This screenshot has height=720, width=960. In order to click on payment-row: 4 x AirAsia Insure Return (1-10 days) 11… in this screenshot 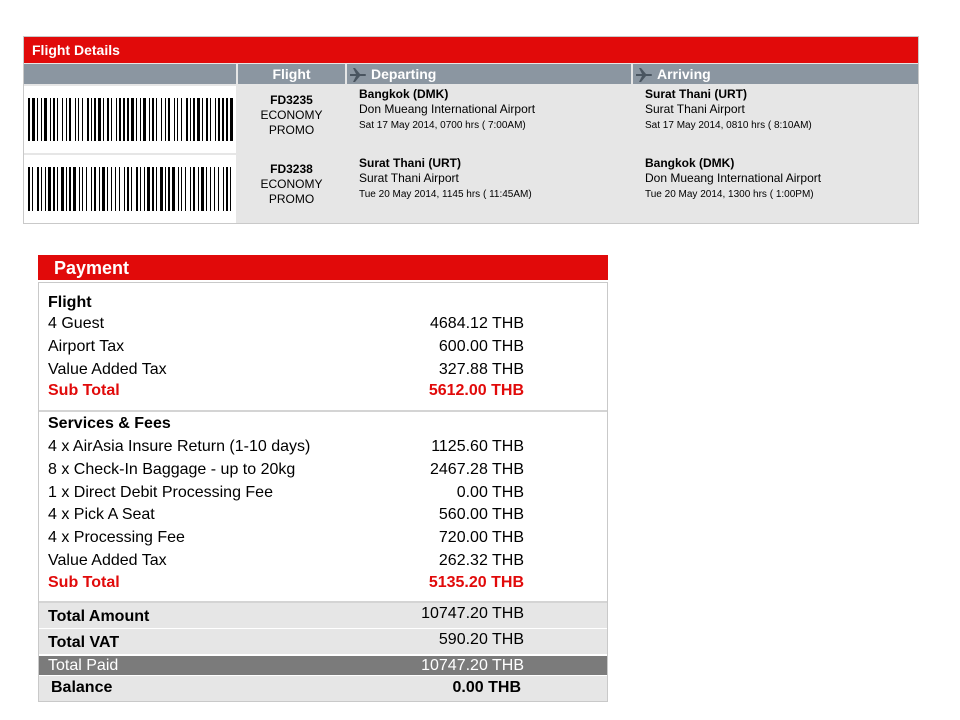, I will do `click(286, 447)`.